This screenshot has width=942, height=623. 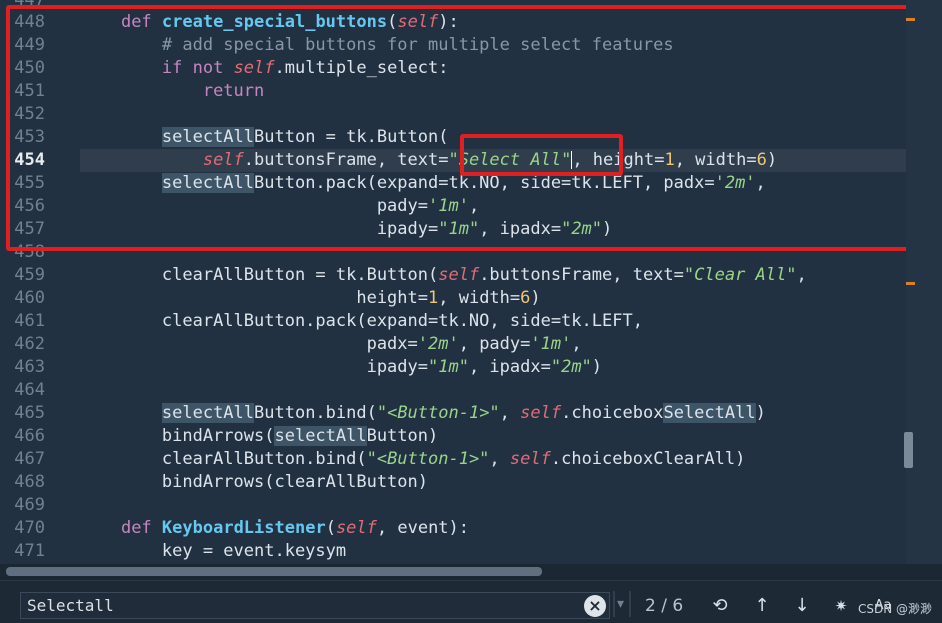 What do you see at coordinates (541, 155) in the screenshot?
I see `annotation-box-select-all` at bounding box center [541, 155].